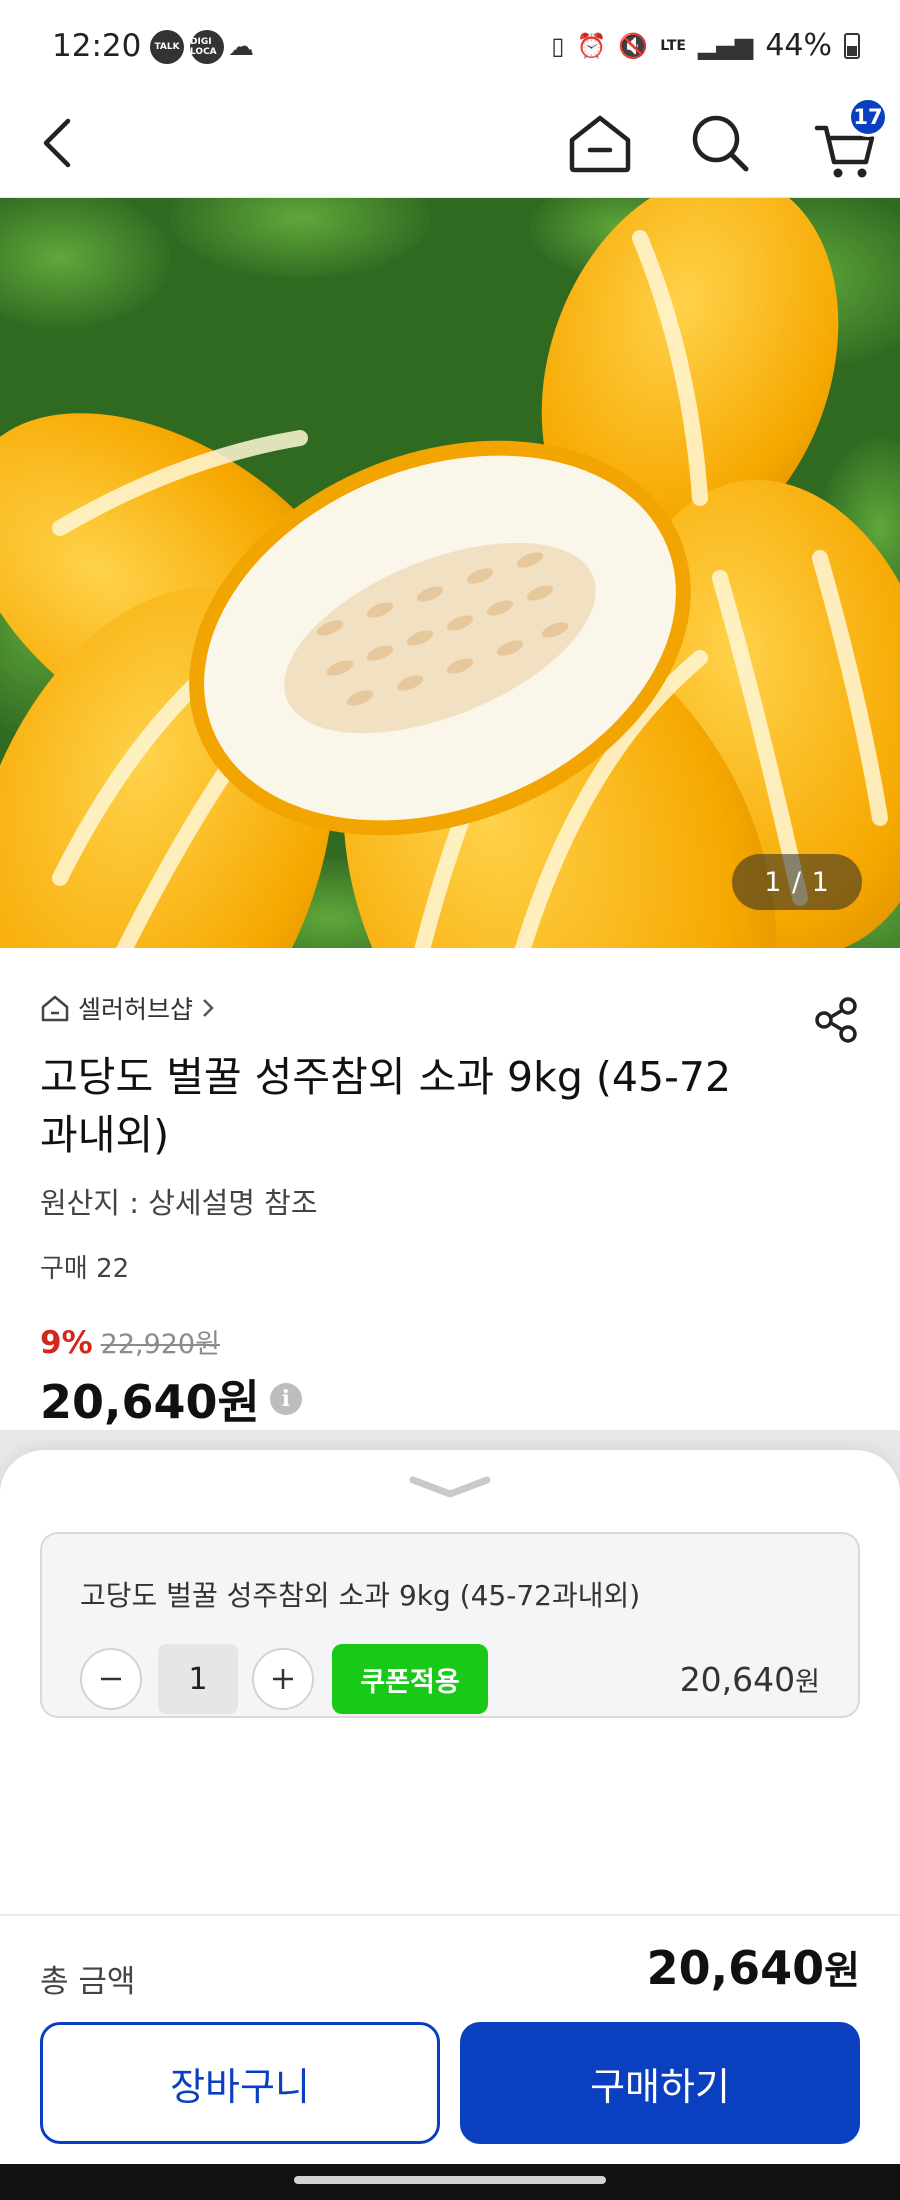 The image size is (900, 2200). Describe the element at coordinates (136, 1009) in the screenshot. I see `seller-name: 셀러허브샵` at that location.